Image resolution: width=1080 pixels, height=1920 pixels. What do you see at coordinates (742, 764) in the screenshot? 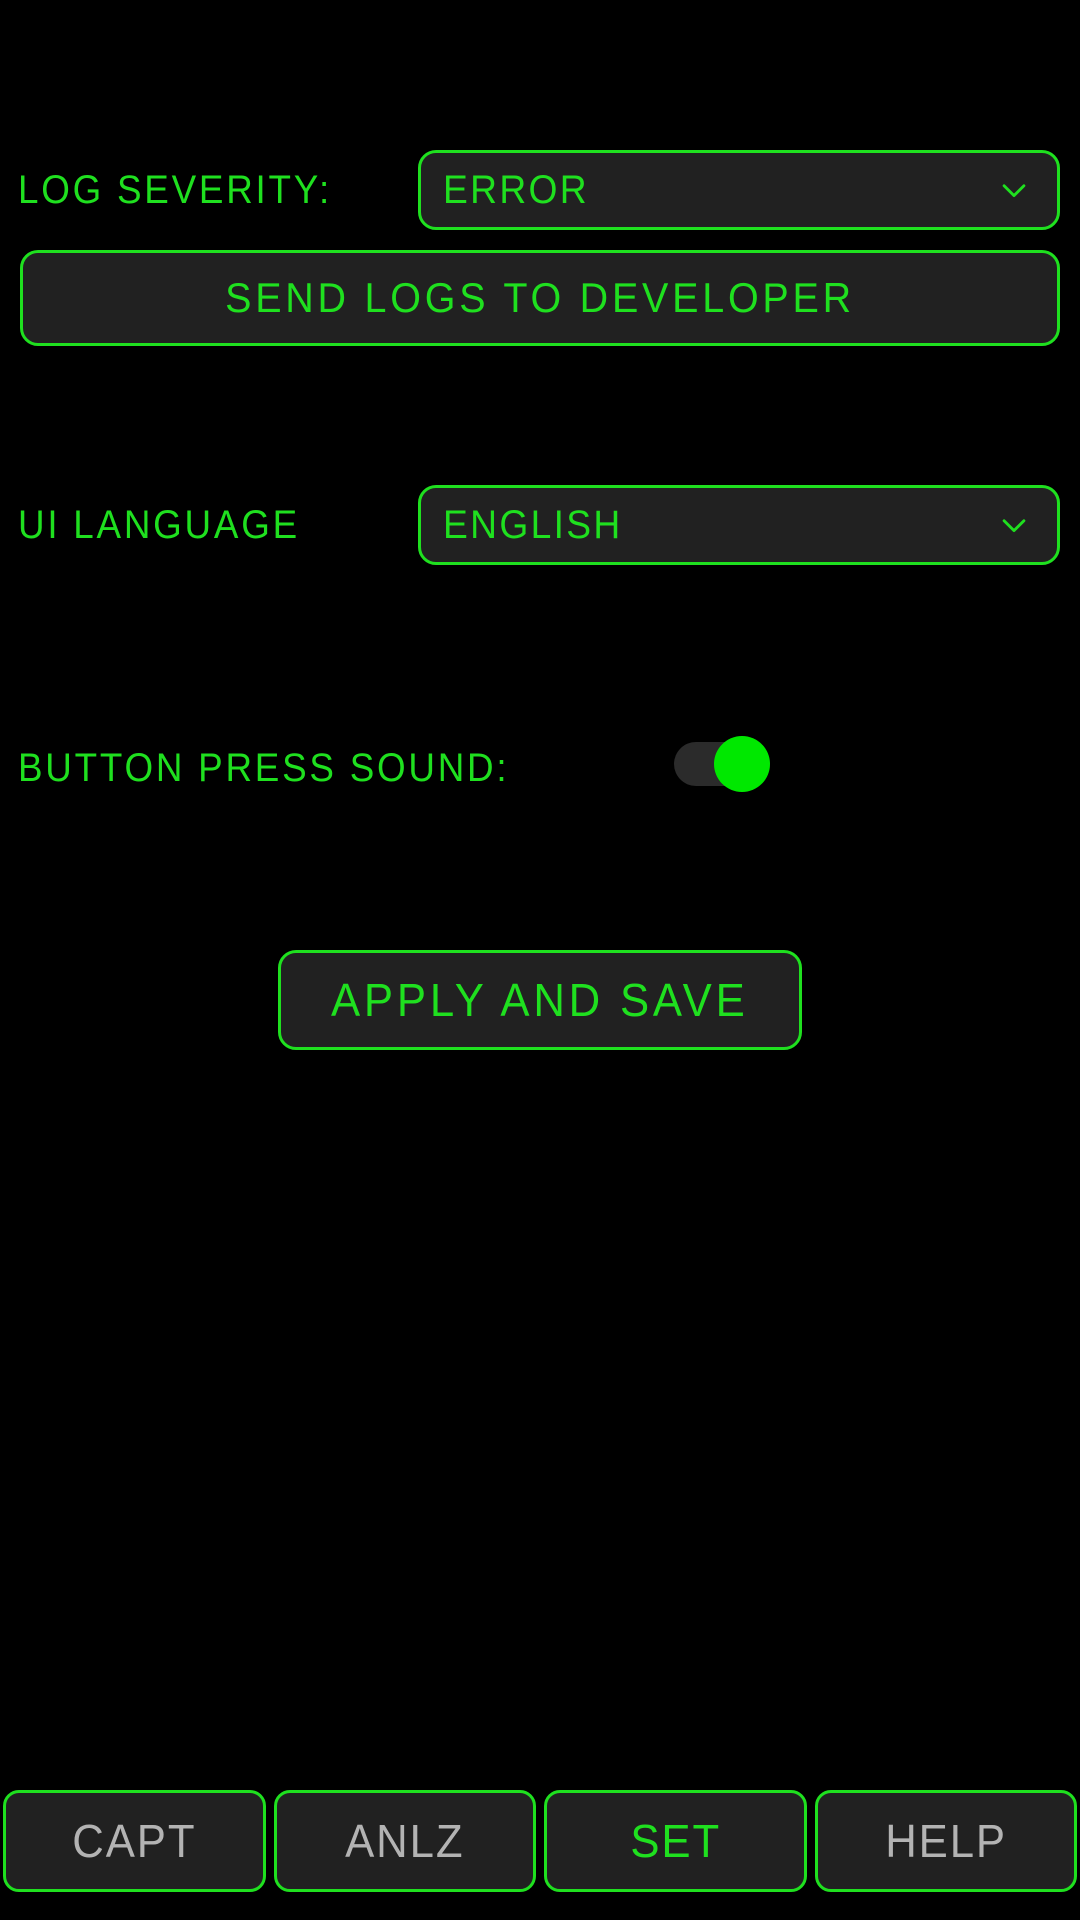
I see `toggle-knob` at bounding box center [742, 764].